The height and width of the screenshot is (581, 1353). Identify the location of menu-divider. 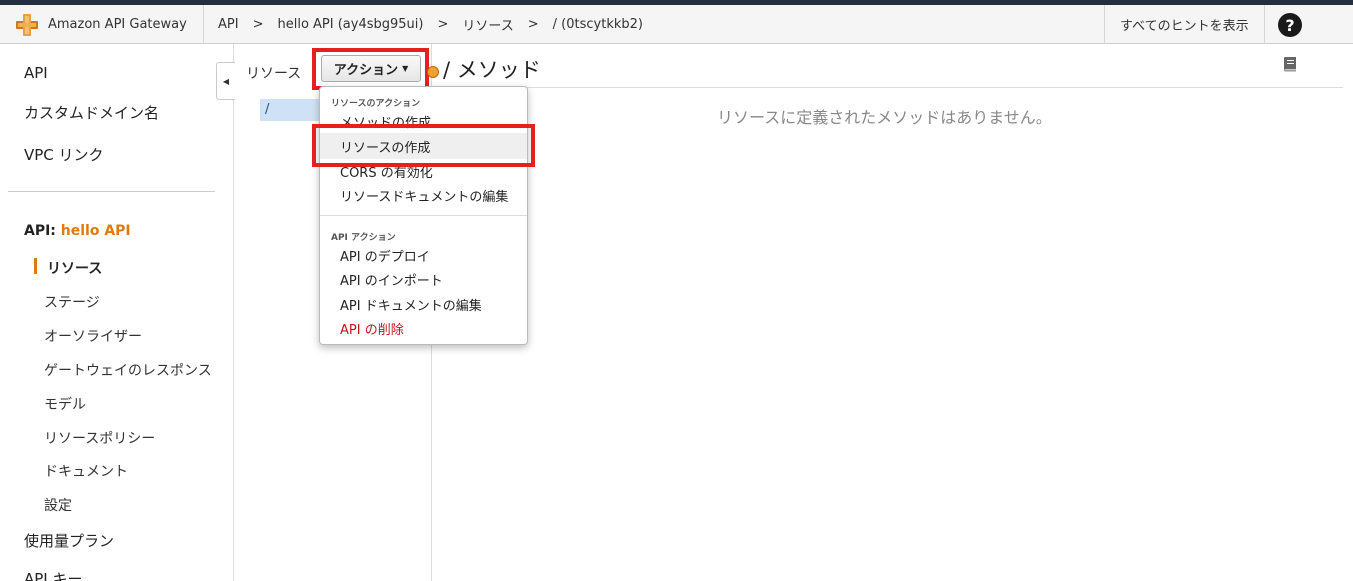
(423, 215).